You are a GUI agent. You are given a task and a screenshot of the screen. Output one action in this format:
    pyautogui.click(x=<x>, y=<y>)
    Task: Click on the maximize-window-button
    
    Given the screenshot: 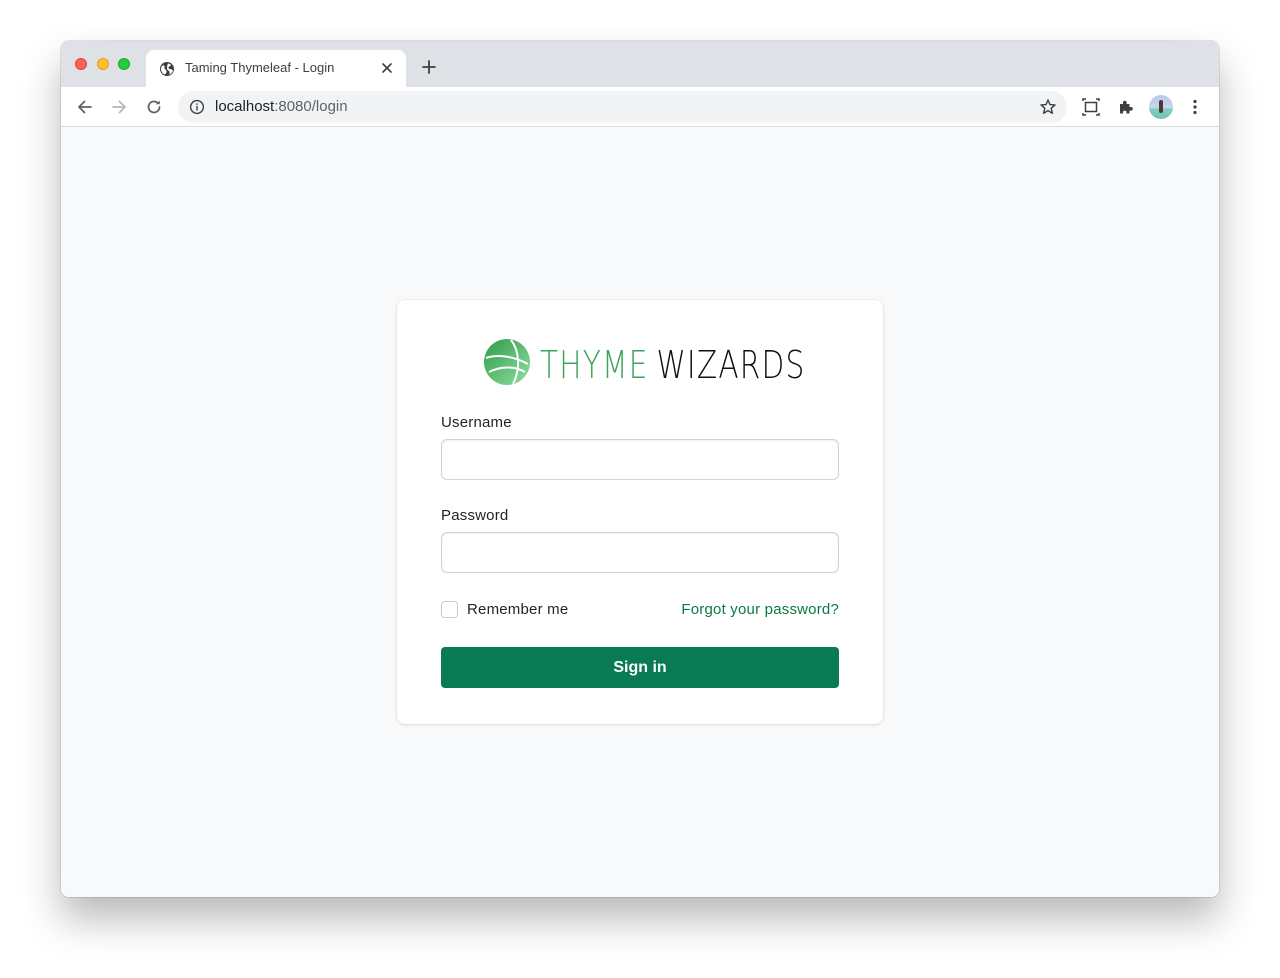 What is the action you would take?
    pyautogui.click(x=124, y=64)
    